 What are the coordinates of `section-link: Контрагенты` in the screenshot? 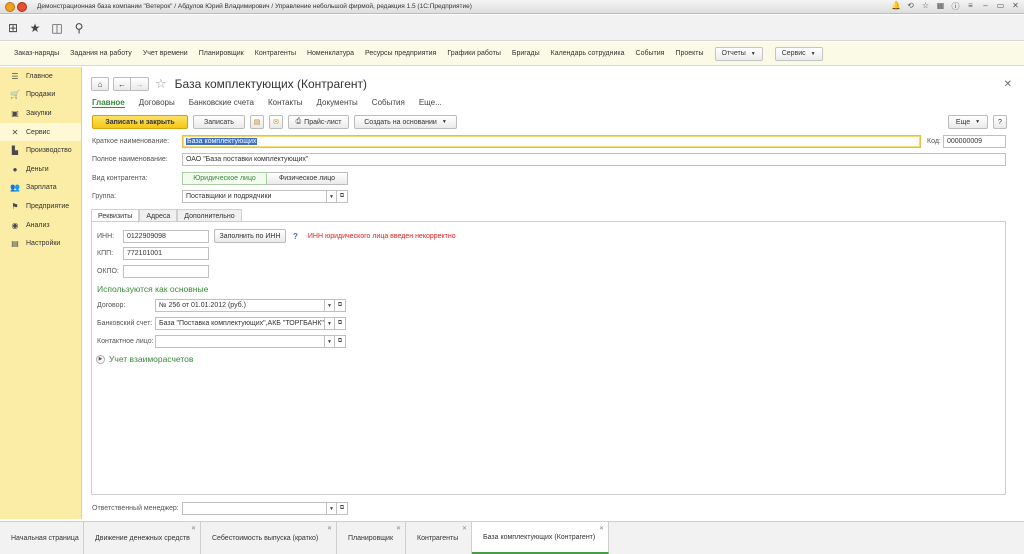 It's located at (275, 53).